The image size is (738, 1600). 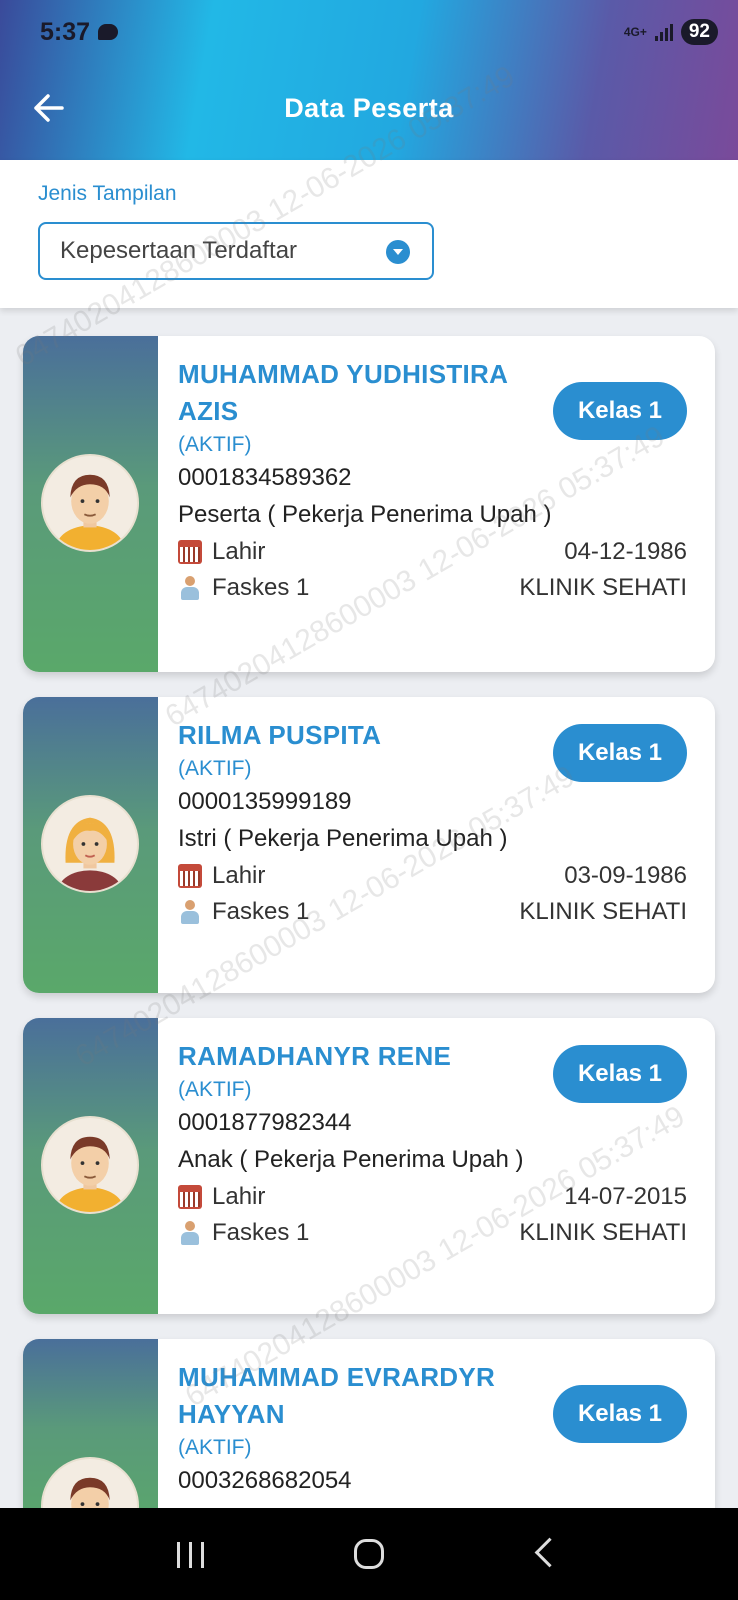 I want to click on view-type-select: Kepesertaan Terdaftar, so click(x=236, y=251).